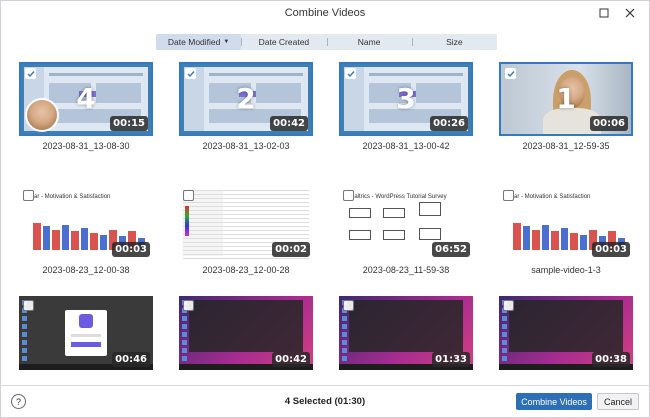  What do you see at coordinates (246, 223) in the screenshot?
I see `video-thumbnail: 00:02` at bounding box center [246, 223].